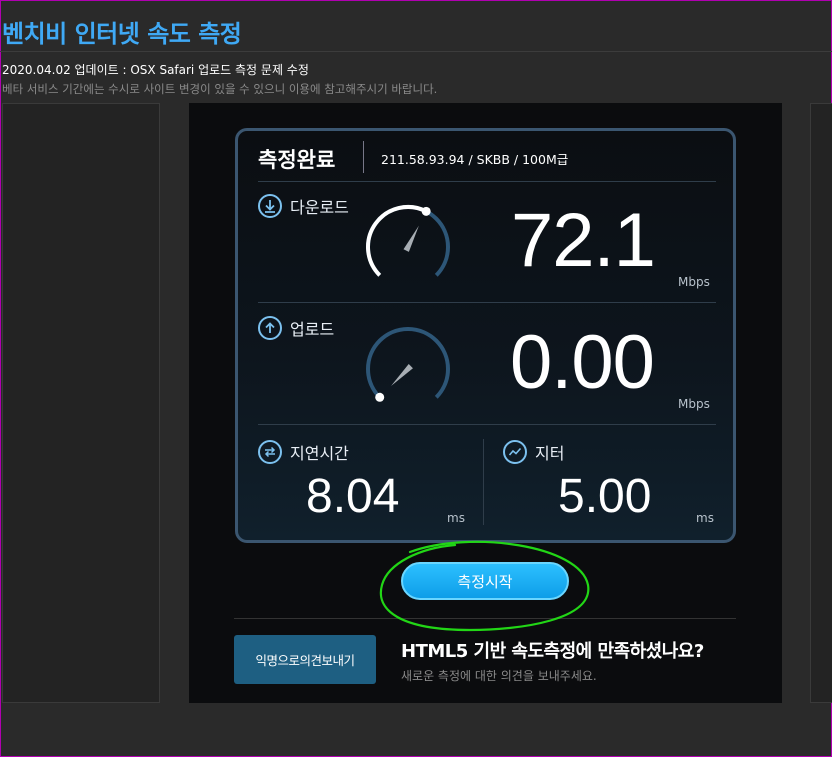 The height and width of the screenshot is (757, 832). I want to click on start-test-button: 측정시작, so click(485, 581).